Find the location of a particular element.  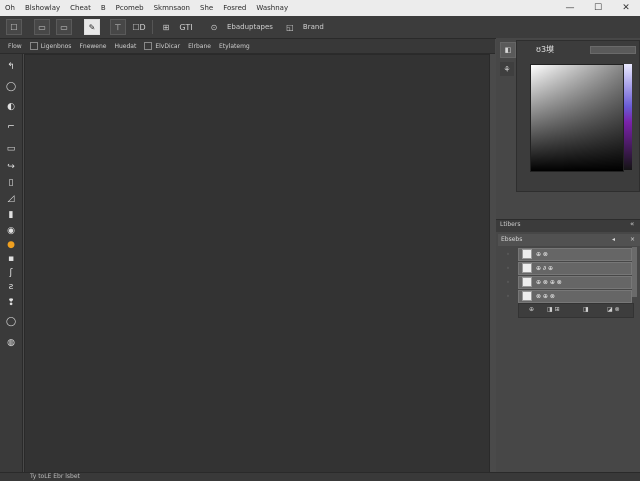

target-tool-icon: ◉ is located at coordinates (11, 231).